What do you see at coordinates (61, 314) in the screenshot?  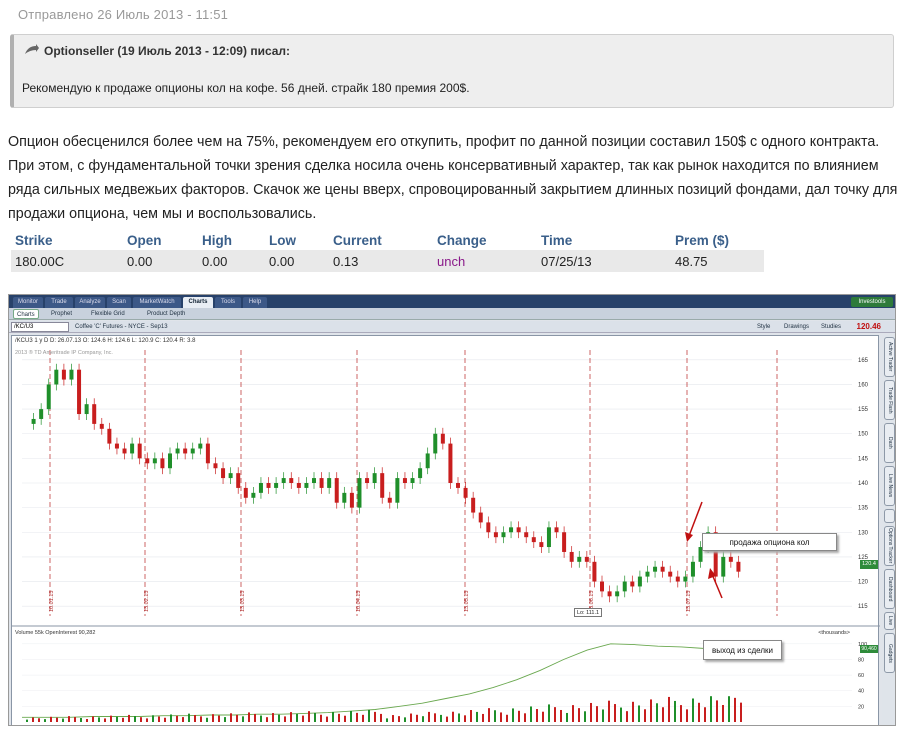 I see `subtab-prophet: Prophet` at bounding box center [61, 314].